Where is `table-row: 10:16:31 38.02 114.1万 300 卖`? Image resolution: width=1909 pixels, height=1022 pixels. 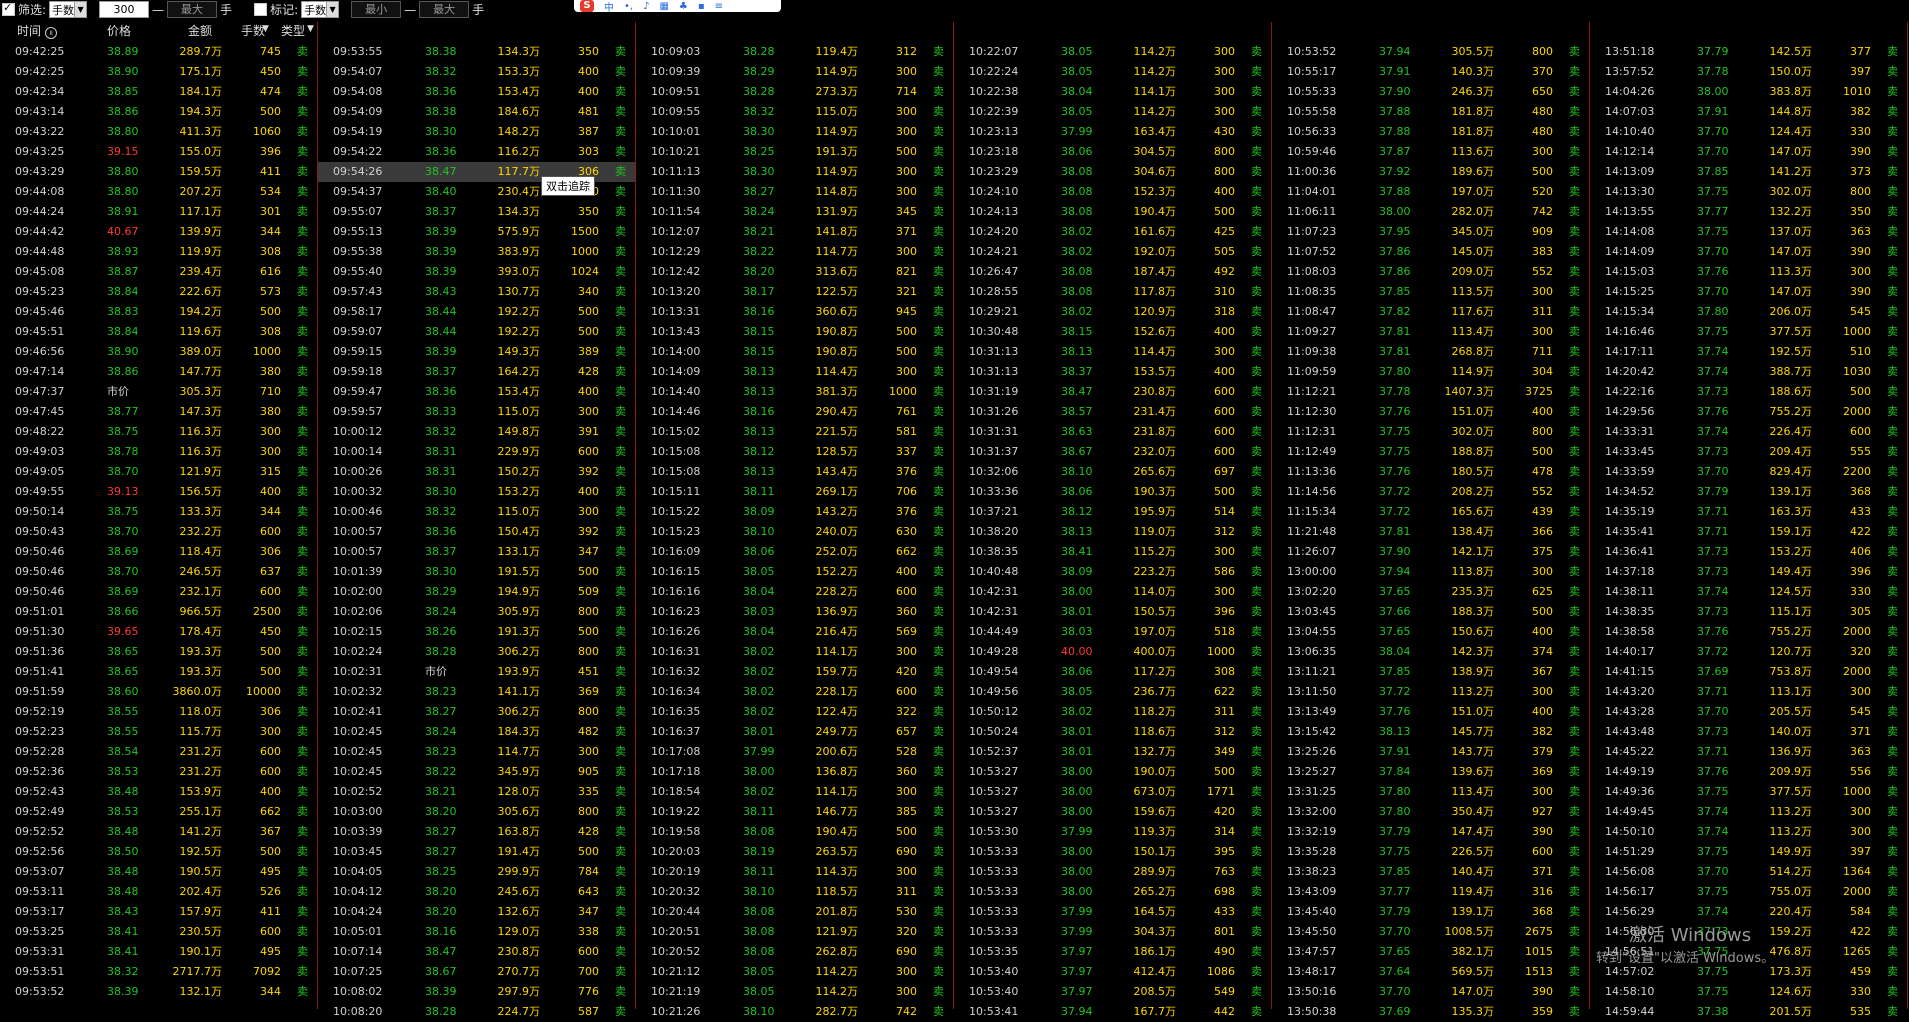 table-row: 10:16:31 38.02 114.1万 300 卖 is located at coordinates (794, 652).